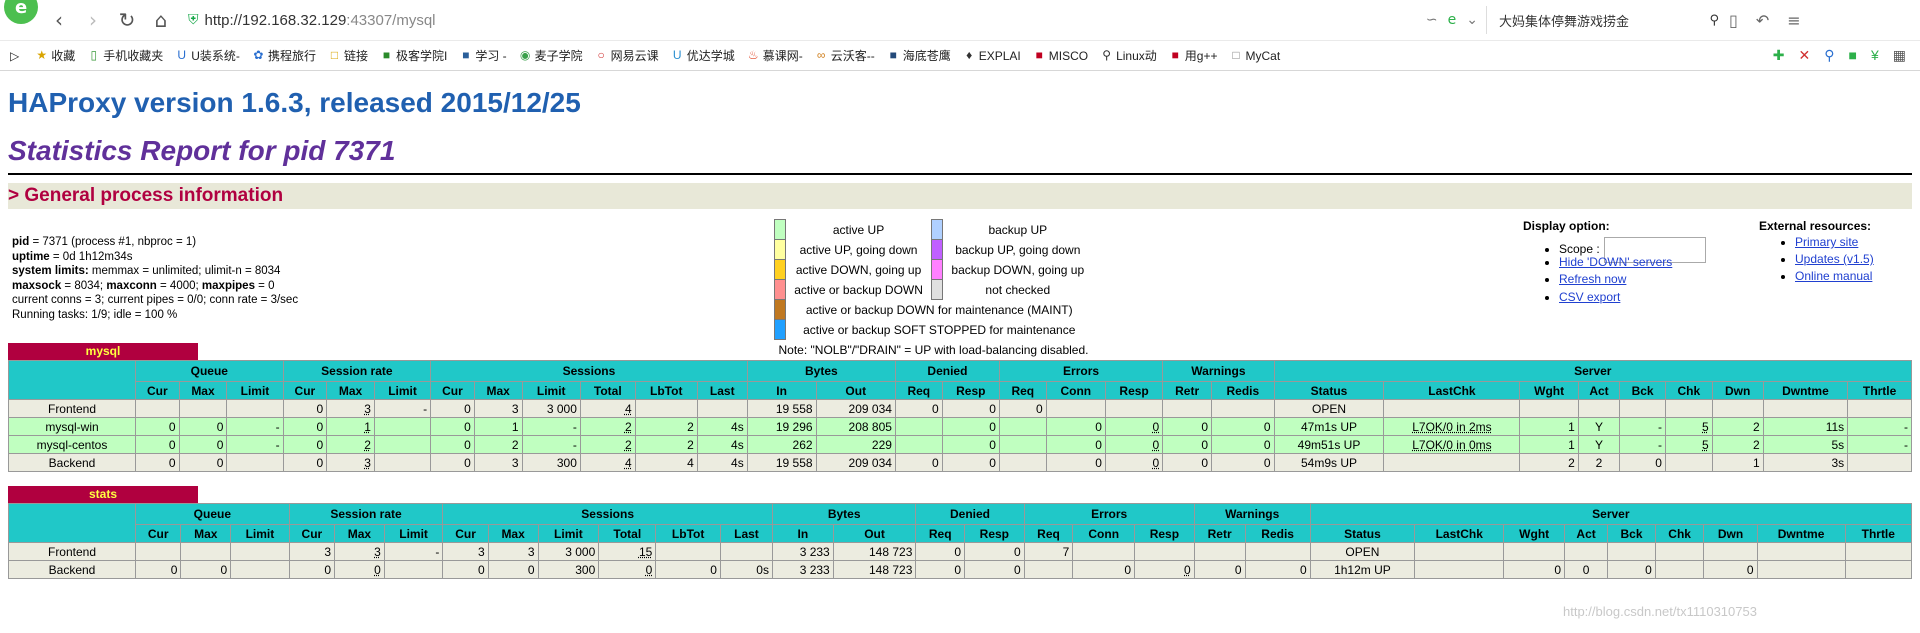 This screenshot has height=633, width=1920. Describe the element at coordinates (607, 408) in the screenshot. I see `table-cell: 4` at that location.